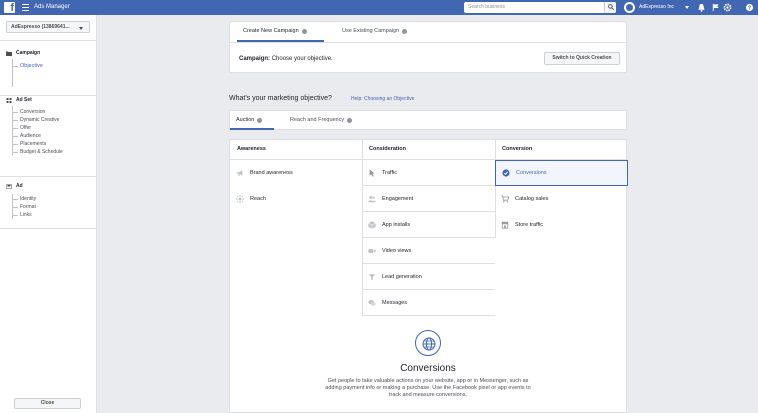 The image size is (758, 413). What do you see at coordinates (505, 199) in the screenshot?
I see `cart-icon` at bounding box center [505, 199].